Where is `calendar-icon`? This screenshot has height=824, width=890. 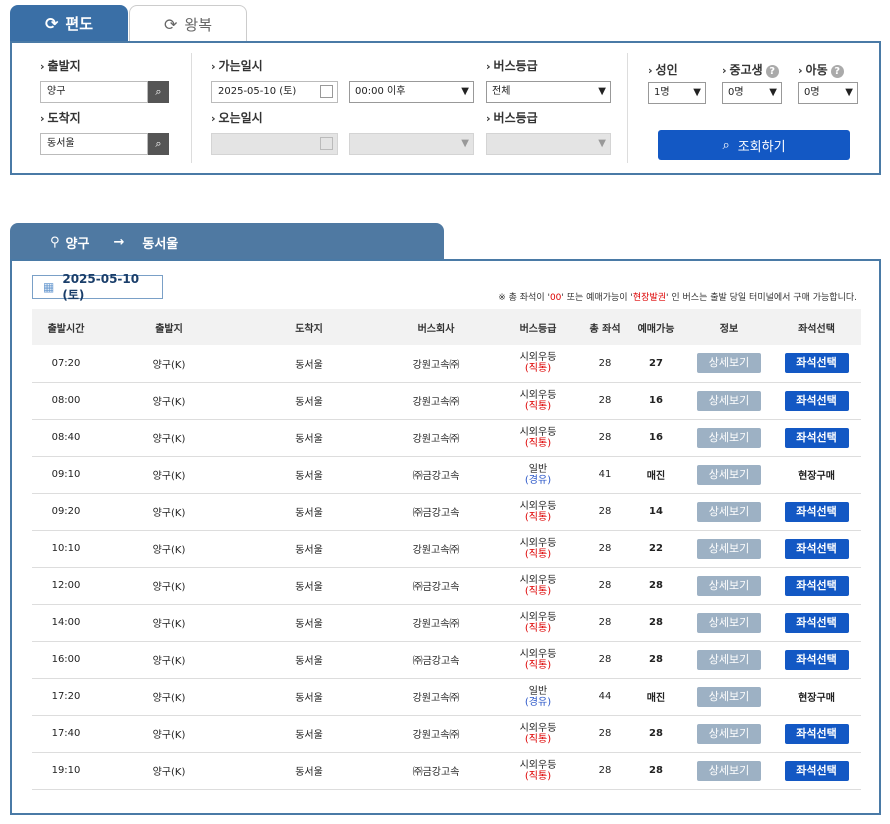
calendar-icon is located at coordinates (326, 91).